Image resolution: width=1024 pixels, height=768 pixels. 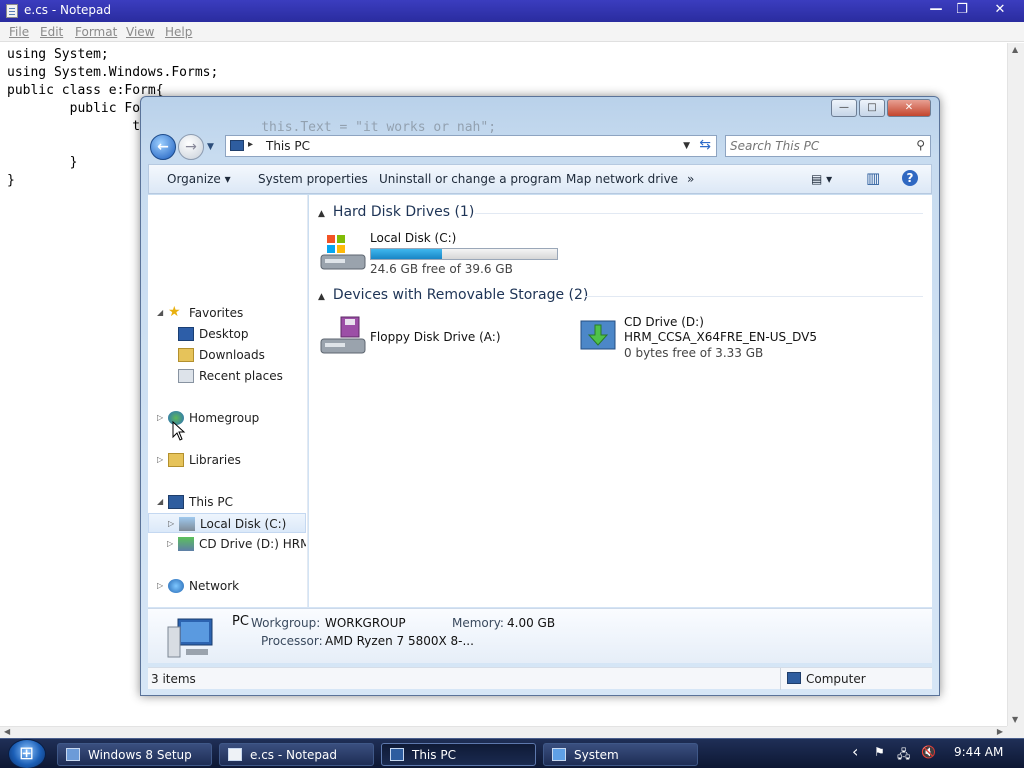 I want to click on nav-network: ▷ Network, so click(x=227, y=586).